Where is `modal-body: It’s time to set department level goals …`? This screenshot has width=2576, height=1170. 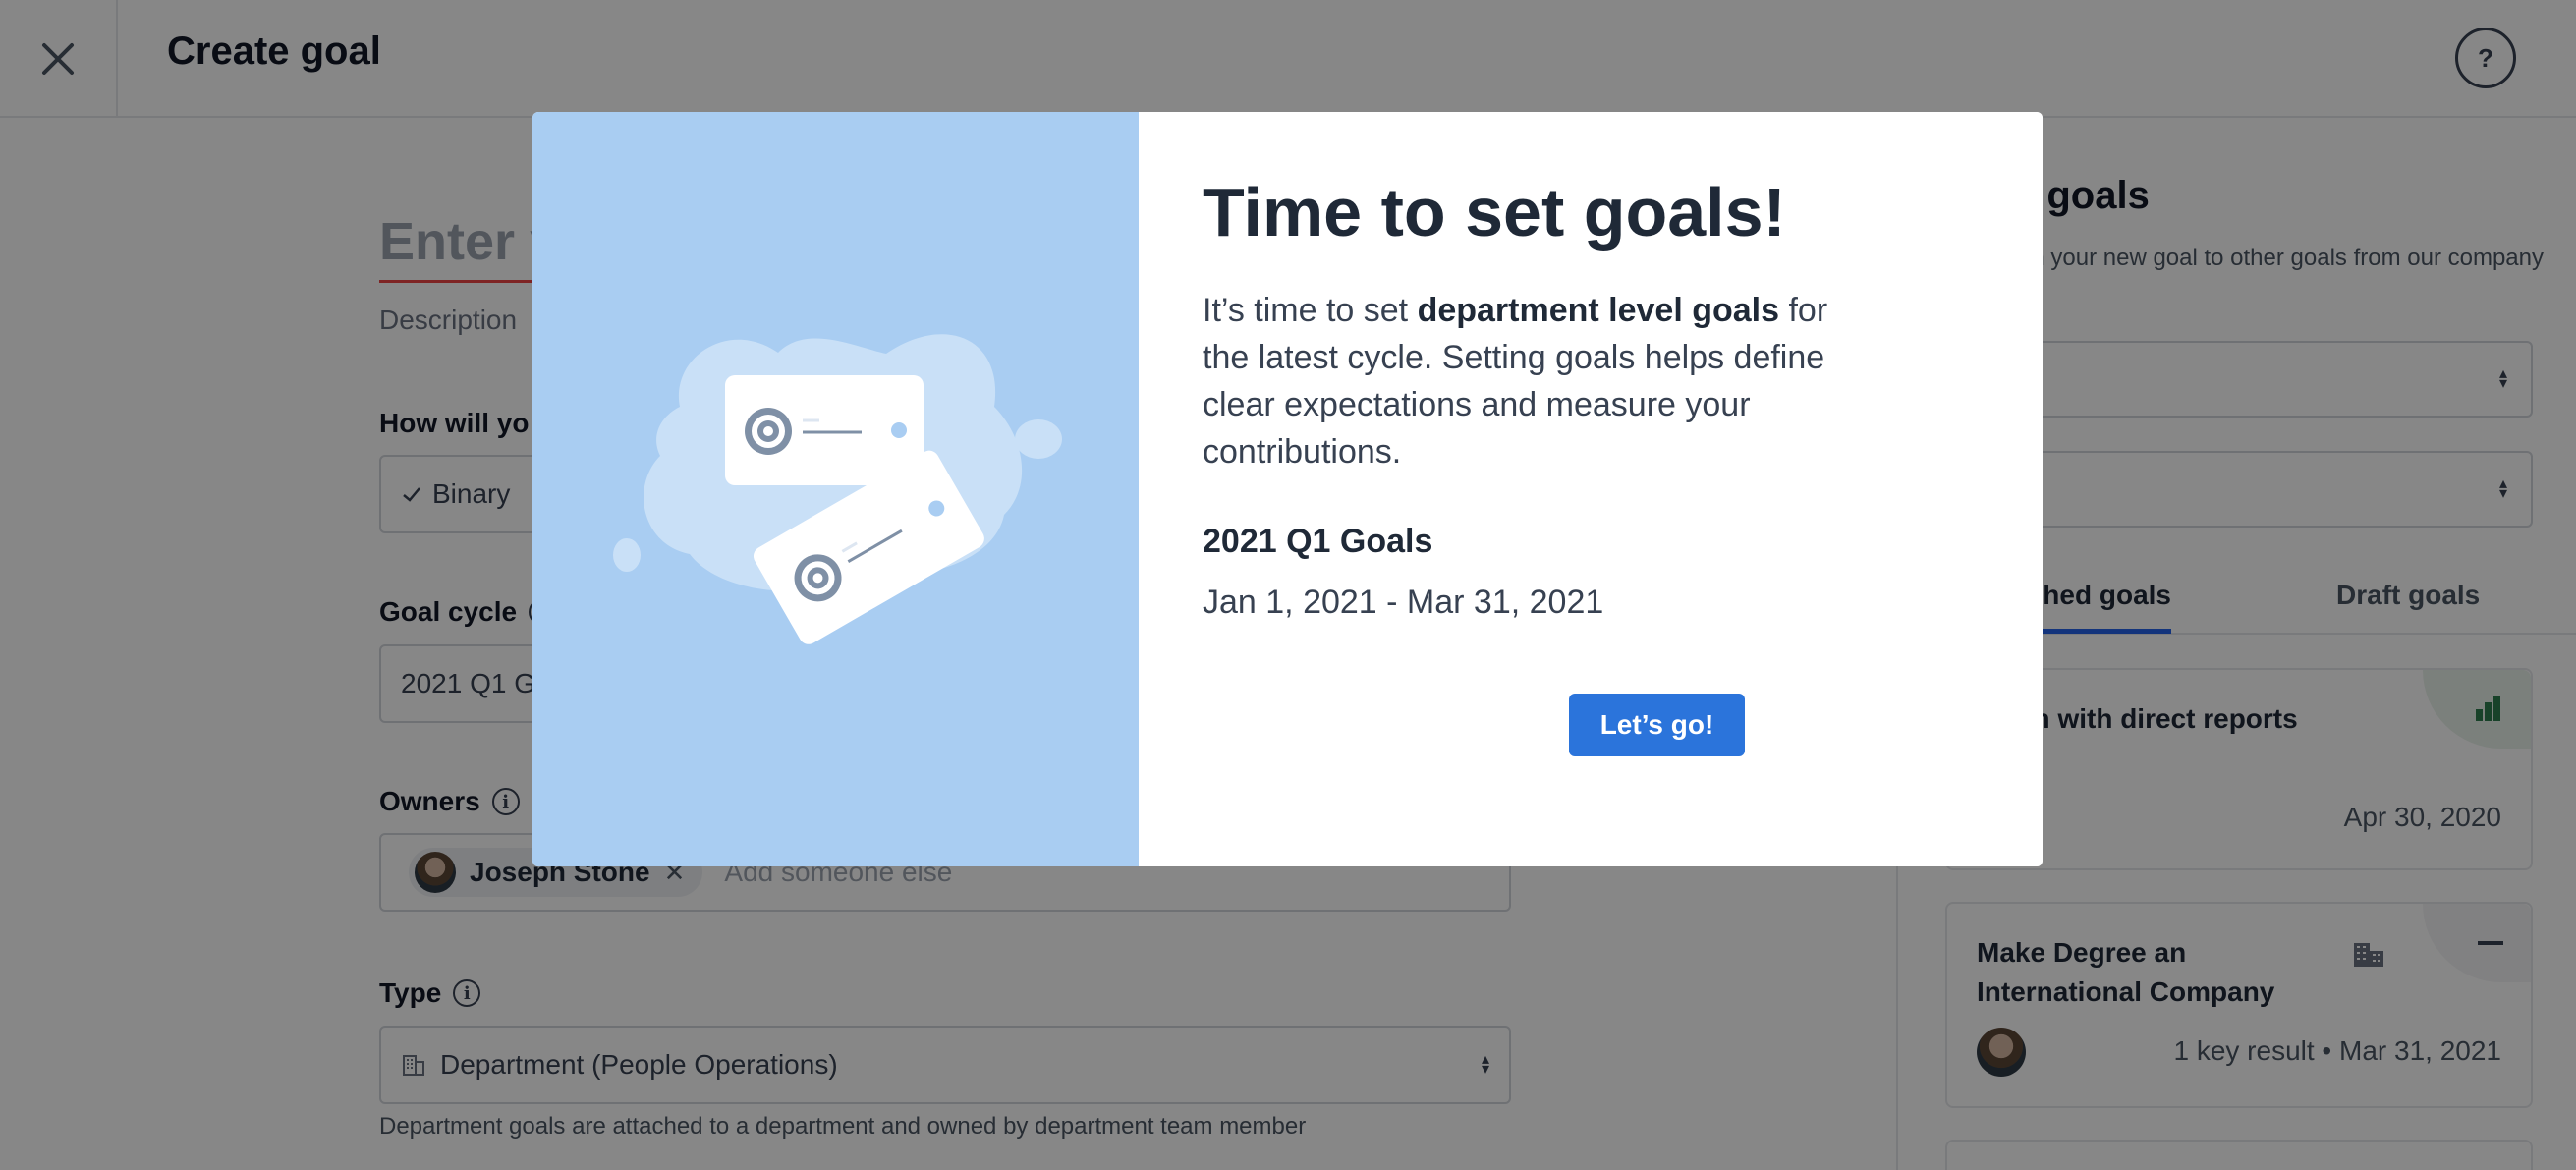
modal-body: It’s time to set department level goals … is located at coordinates (1522, 381).